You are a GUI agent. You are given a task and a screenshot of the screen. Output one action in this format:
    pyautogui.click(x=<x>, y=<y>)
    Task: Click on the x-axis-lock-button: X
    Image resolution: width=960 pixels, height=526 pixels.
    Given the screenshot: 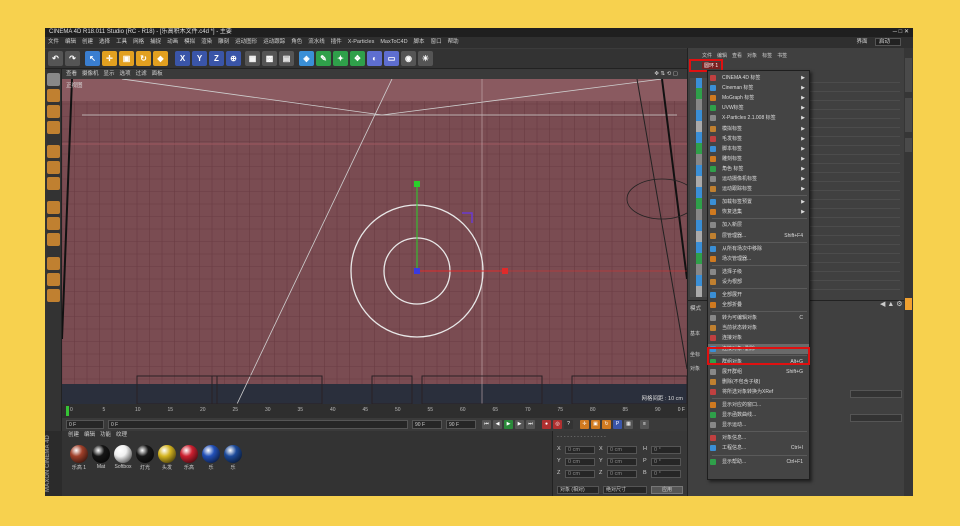 What is the action you would take?
    pyautogui.click(x=182, y=58)
    